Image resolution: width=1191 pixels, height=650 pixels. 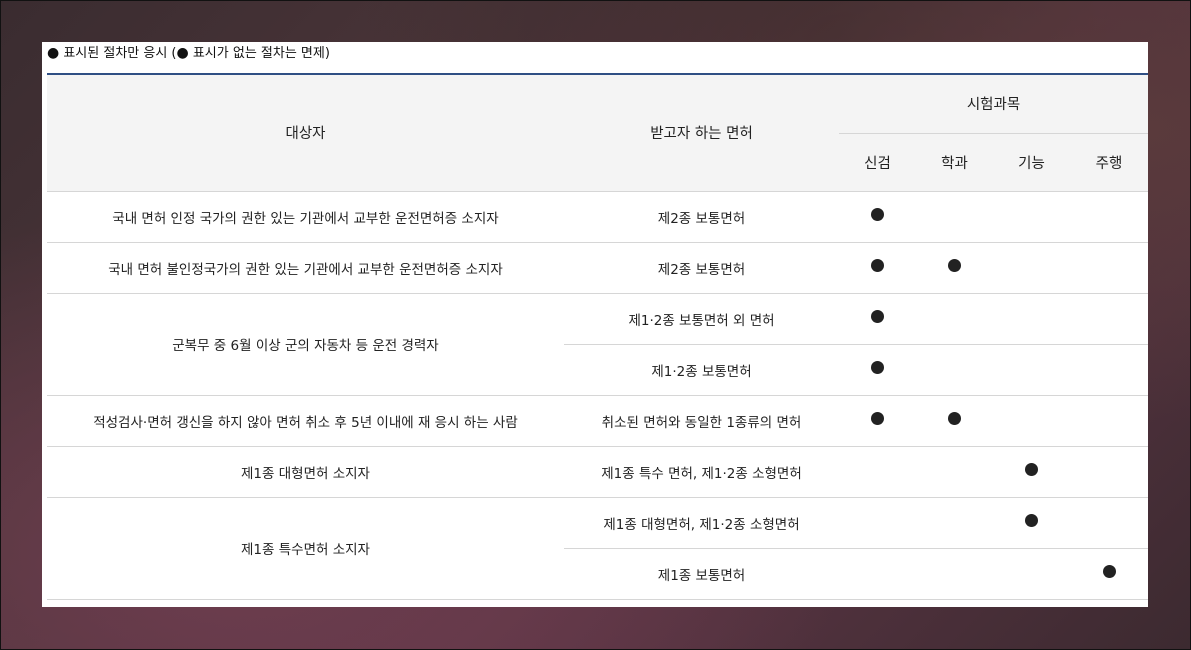 I want to click on cell-license: 제1·2종 보통면허 외 면허, so click(x=701, y=319).